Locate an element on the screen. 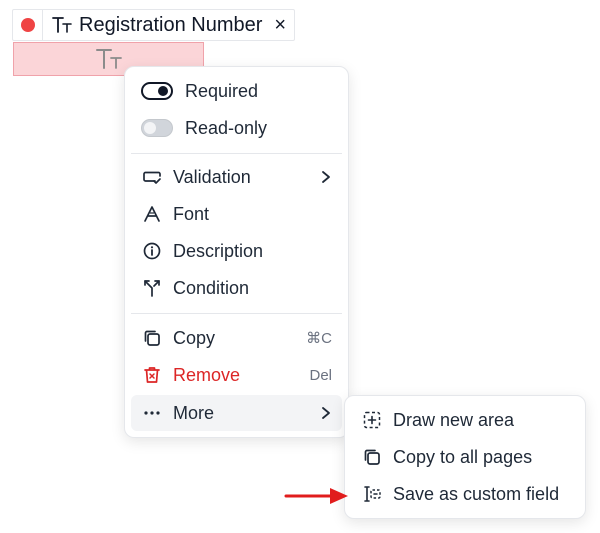  submenu-item-copy-to-all-pages: Copy to all pages is located at coordinates (465, 457).